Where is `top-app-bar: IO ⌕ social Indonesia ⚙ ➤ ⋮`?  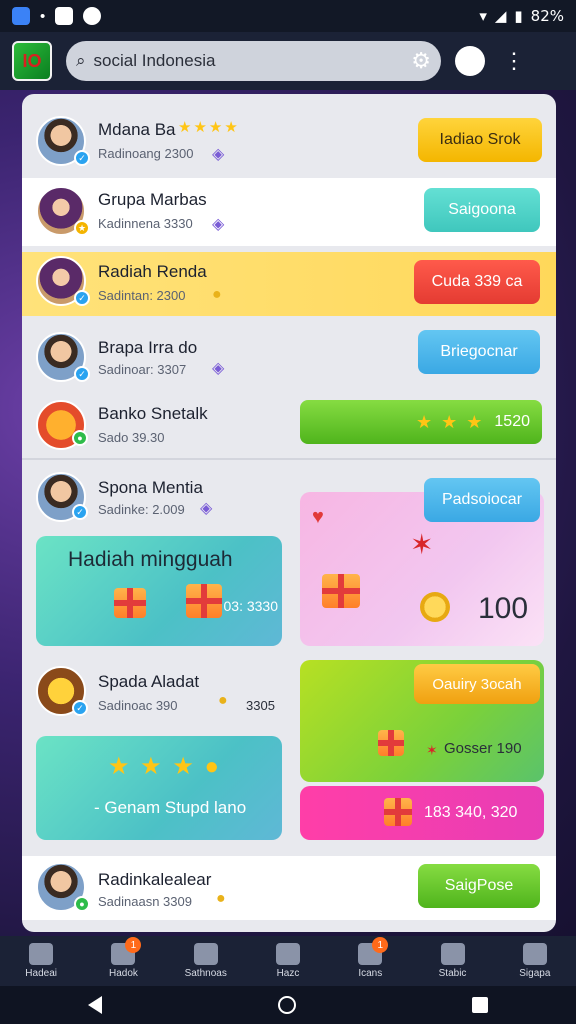
top-app-bar: IO ⌕ social Indonesia ⚙ ➤ ⋮ is located at coordinates (288, 61).